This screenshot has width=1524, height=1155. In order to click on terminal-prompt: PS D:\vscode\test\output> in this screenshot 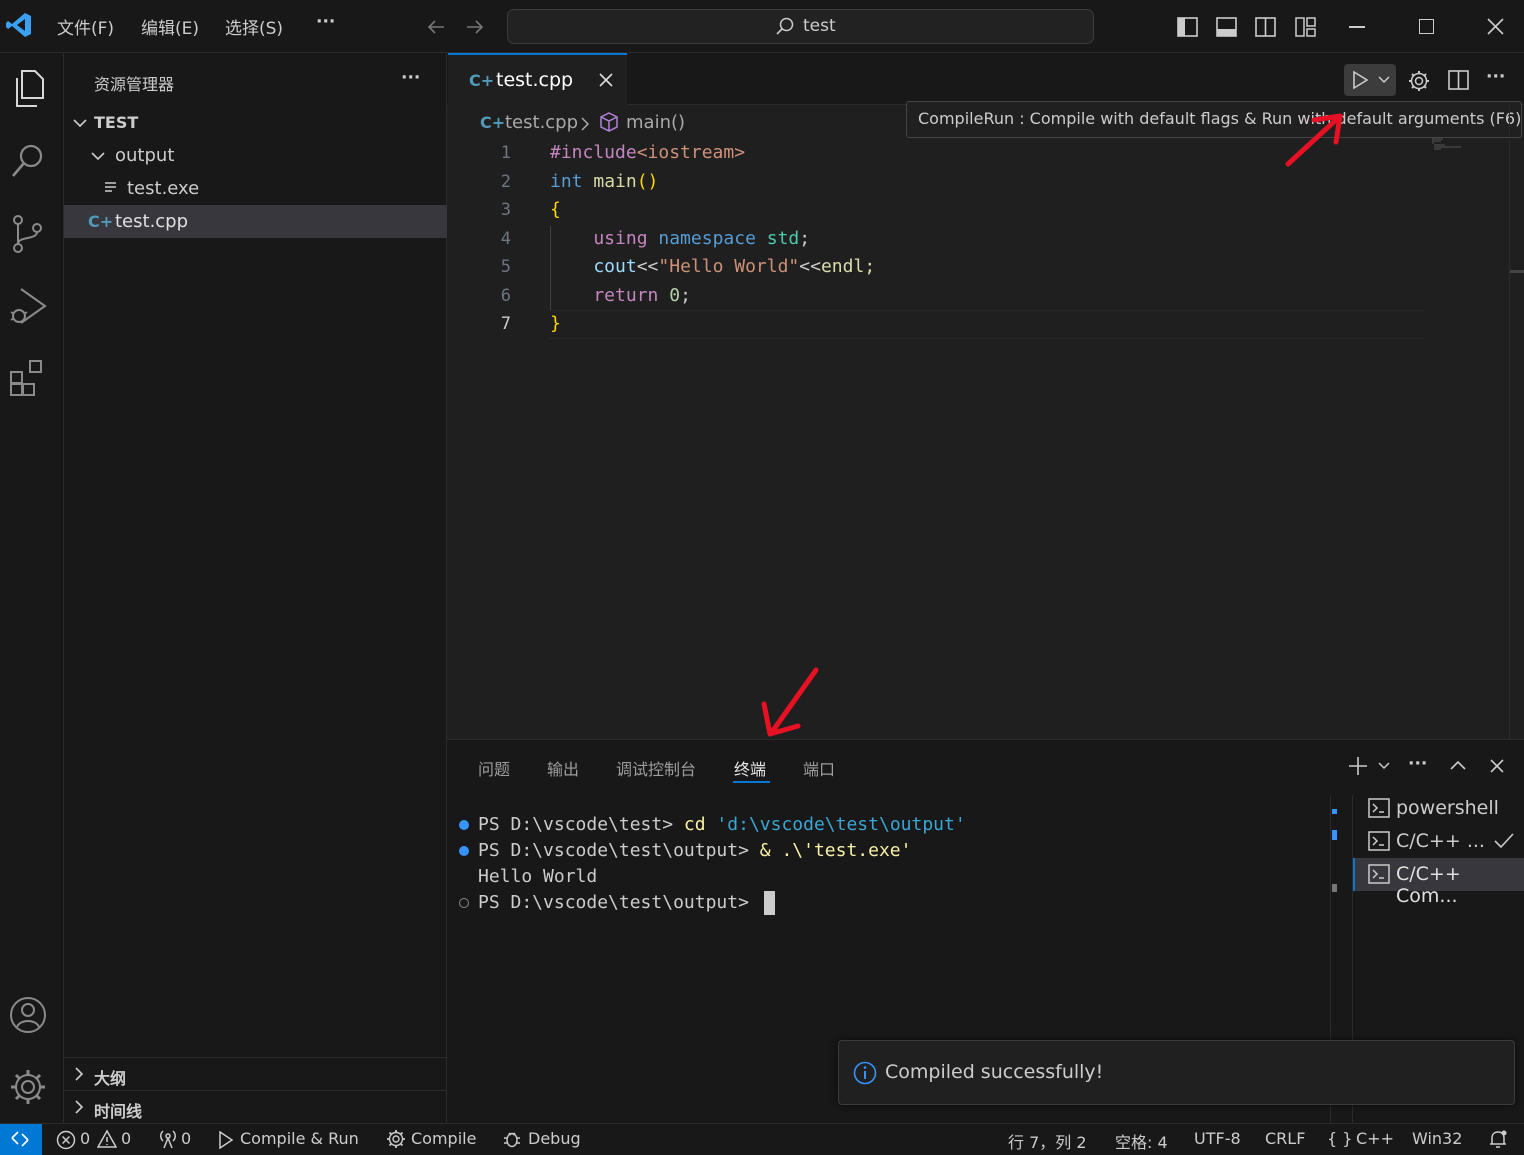, I will do `click(619, 902)`.